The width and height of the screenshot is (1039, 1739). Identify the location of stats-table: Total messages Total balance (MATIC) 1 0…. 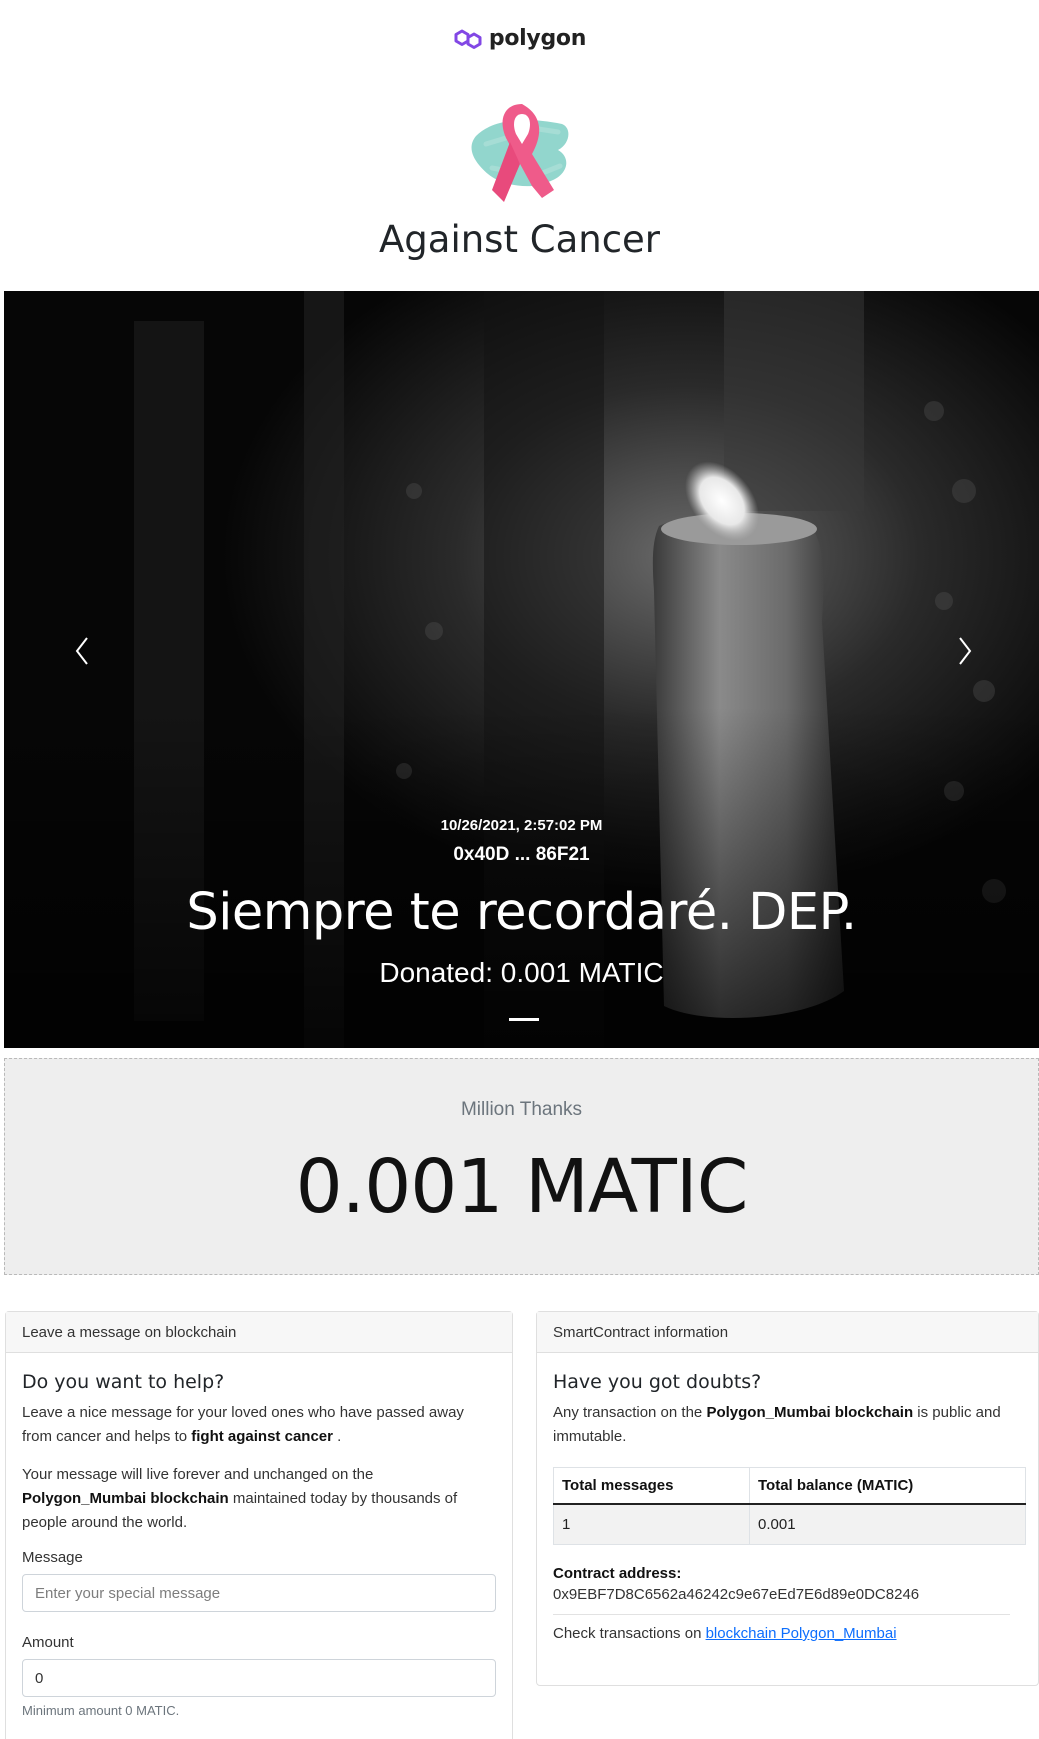
(789, 1506).